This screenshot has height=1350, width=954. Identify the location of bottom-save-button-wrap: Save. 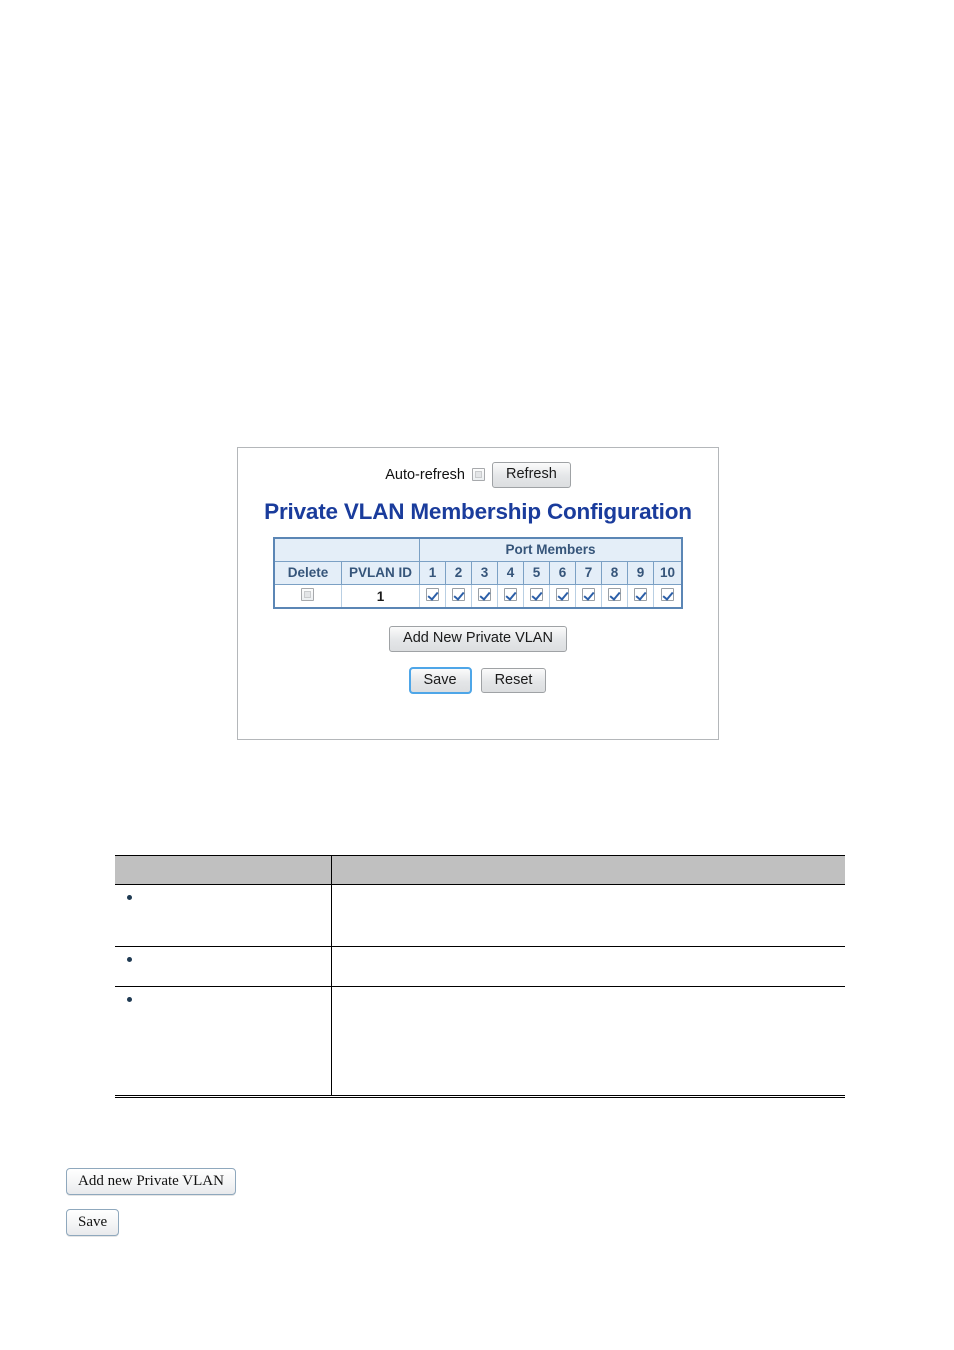
(151, 1222).